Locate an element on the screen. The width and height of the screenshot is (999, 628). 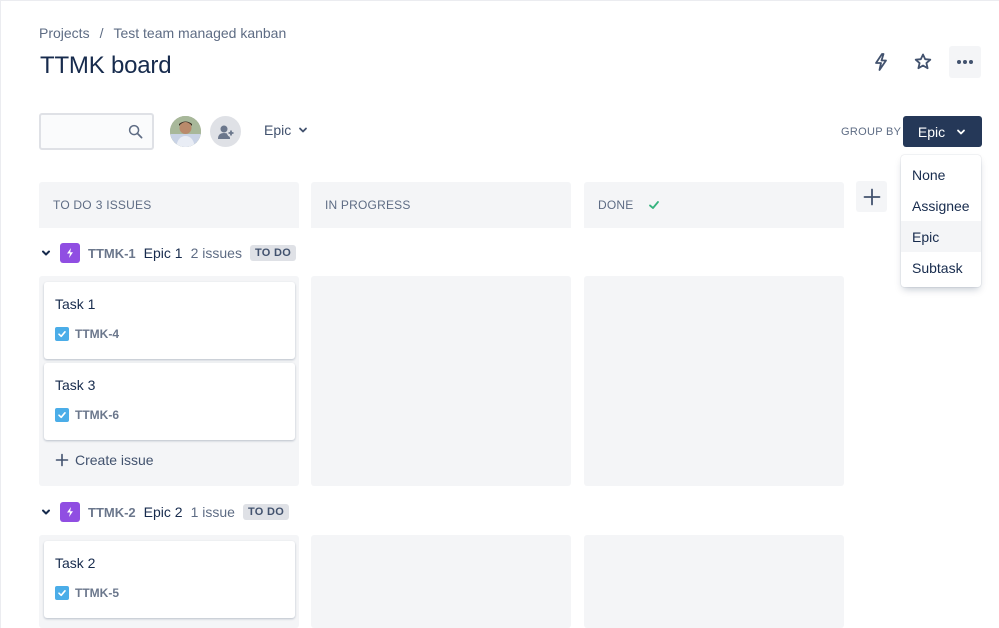
create-issue-button: Create issue is located at coordinates (104, 460).